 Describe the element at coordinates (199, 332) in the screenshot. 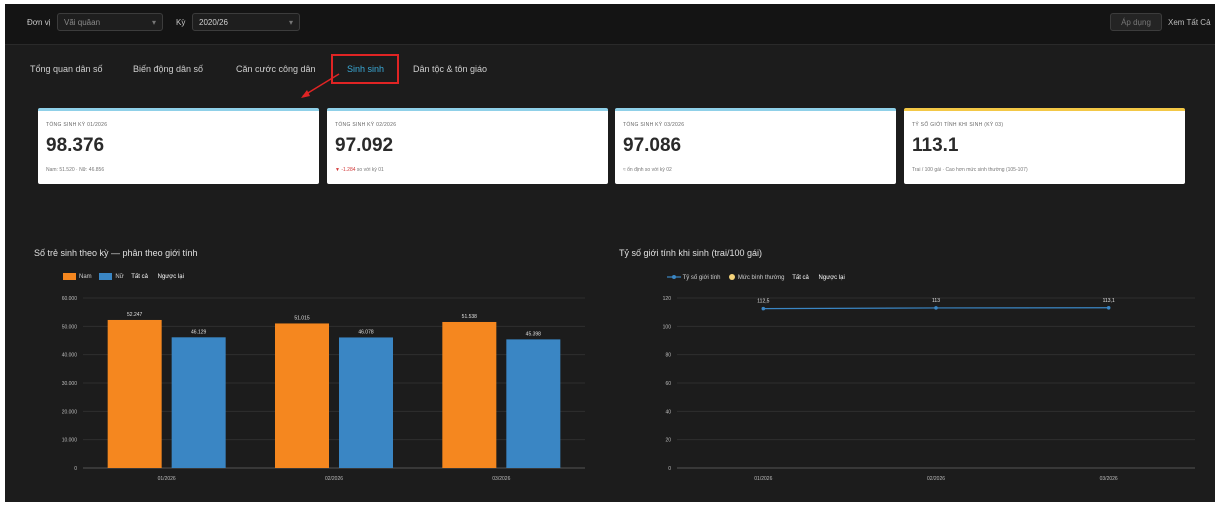

I see `bar-value-label: 46.129` at that location.